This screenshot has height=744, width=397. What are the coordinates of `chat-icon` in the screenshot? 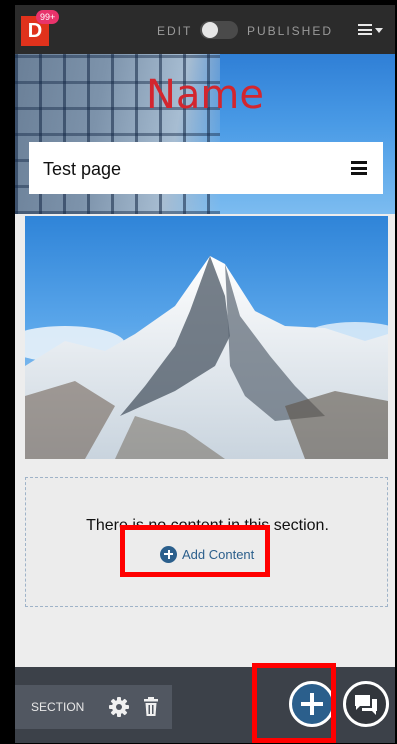 It's located at (366, 705).